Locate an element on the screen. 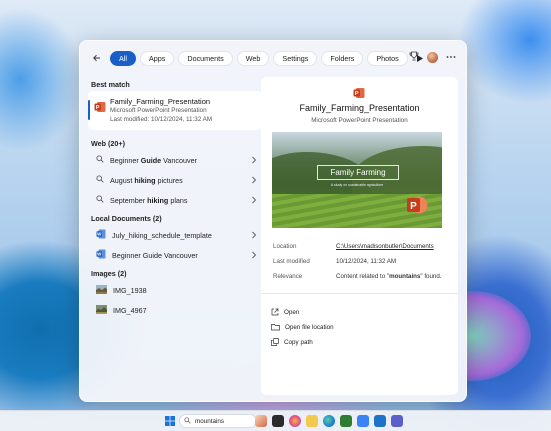  folder-icon is located at coordinates (275, 328).